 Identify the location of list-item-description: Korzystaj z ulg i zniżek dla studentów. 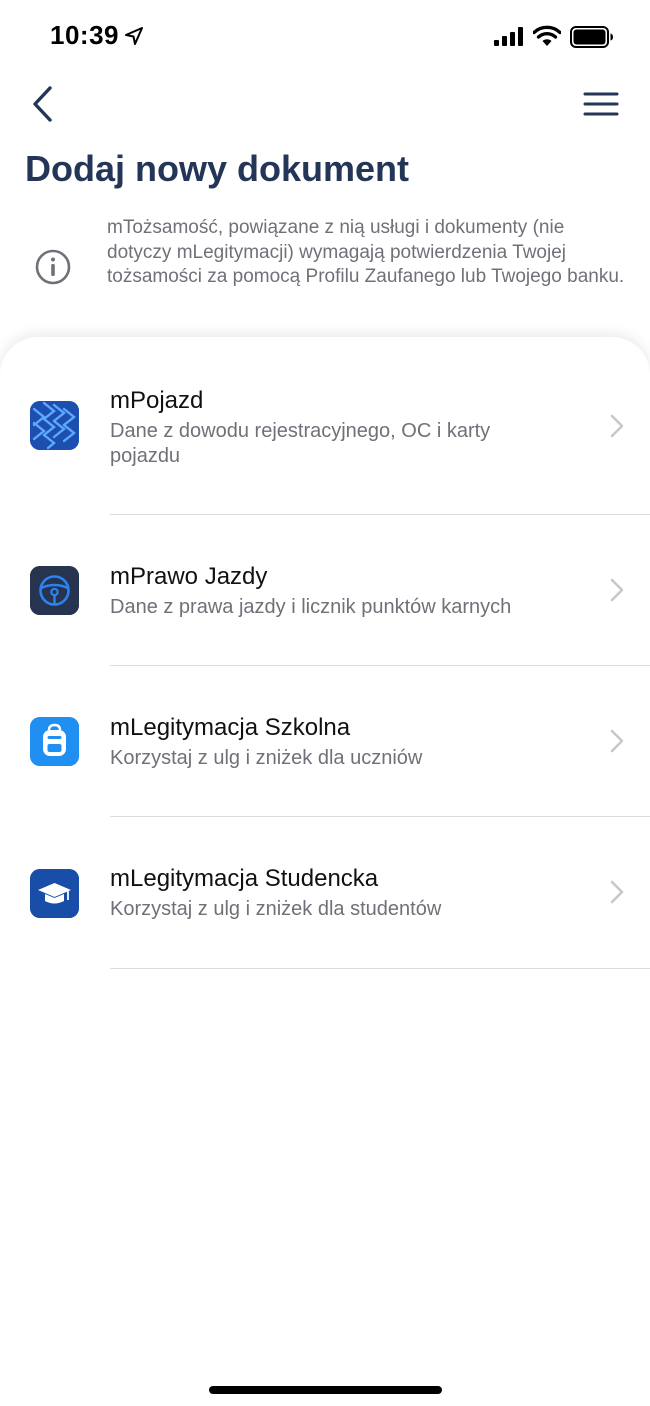
(276, 909).